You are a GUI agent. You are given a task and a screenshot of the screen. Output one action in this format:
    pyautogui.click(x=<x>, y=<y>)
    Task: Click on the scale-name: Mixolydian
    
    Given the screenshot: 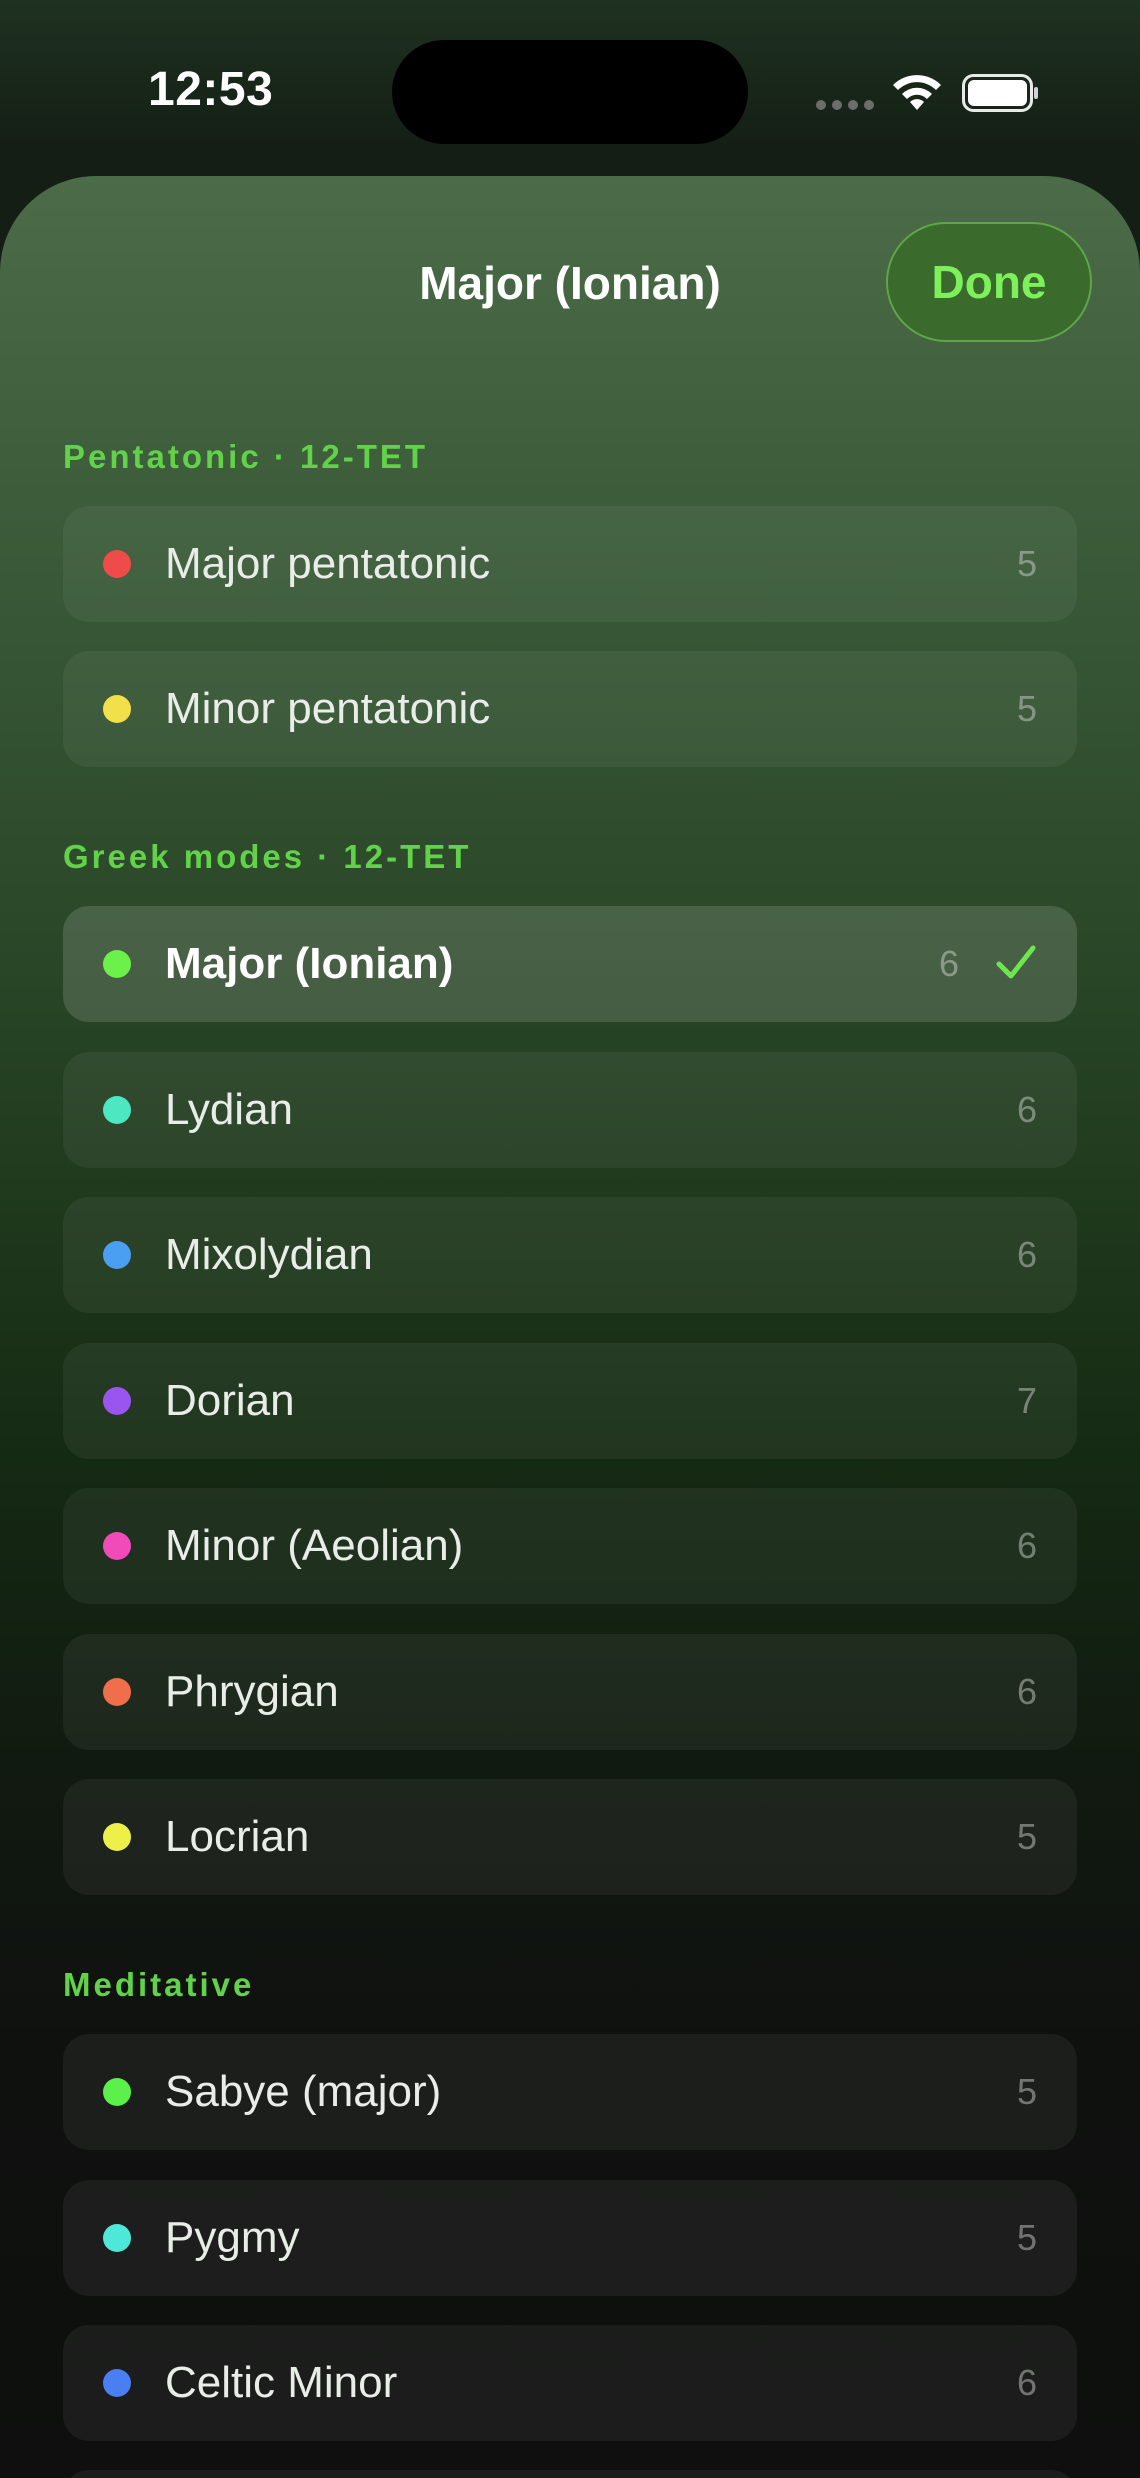 What is the action you would take?
    pyautogui.click(x=269, y=1254)
    